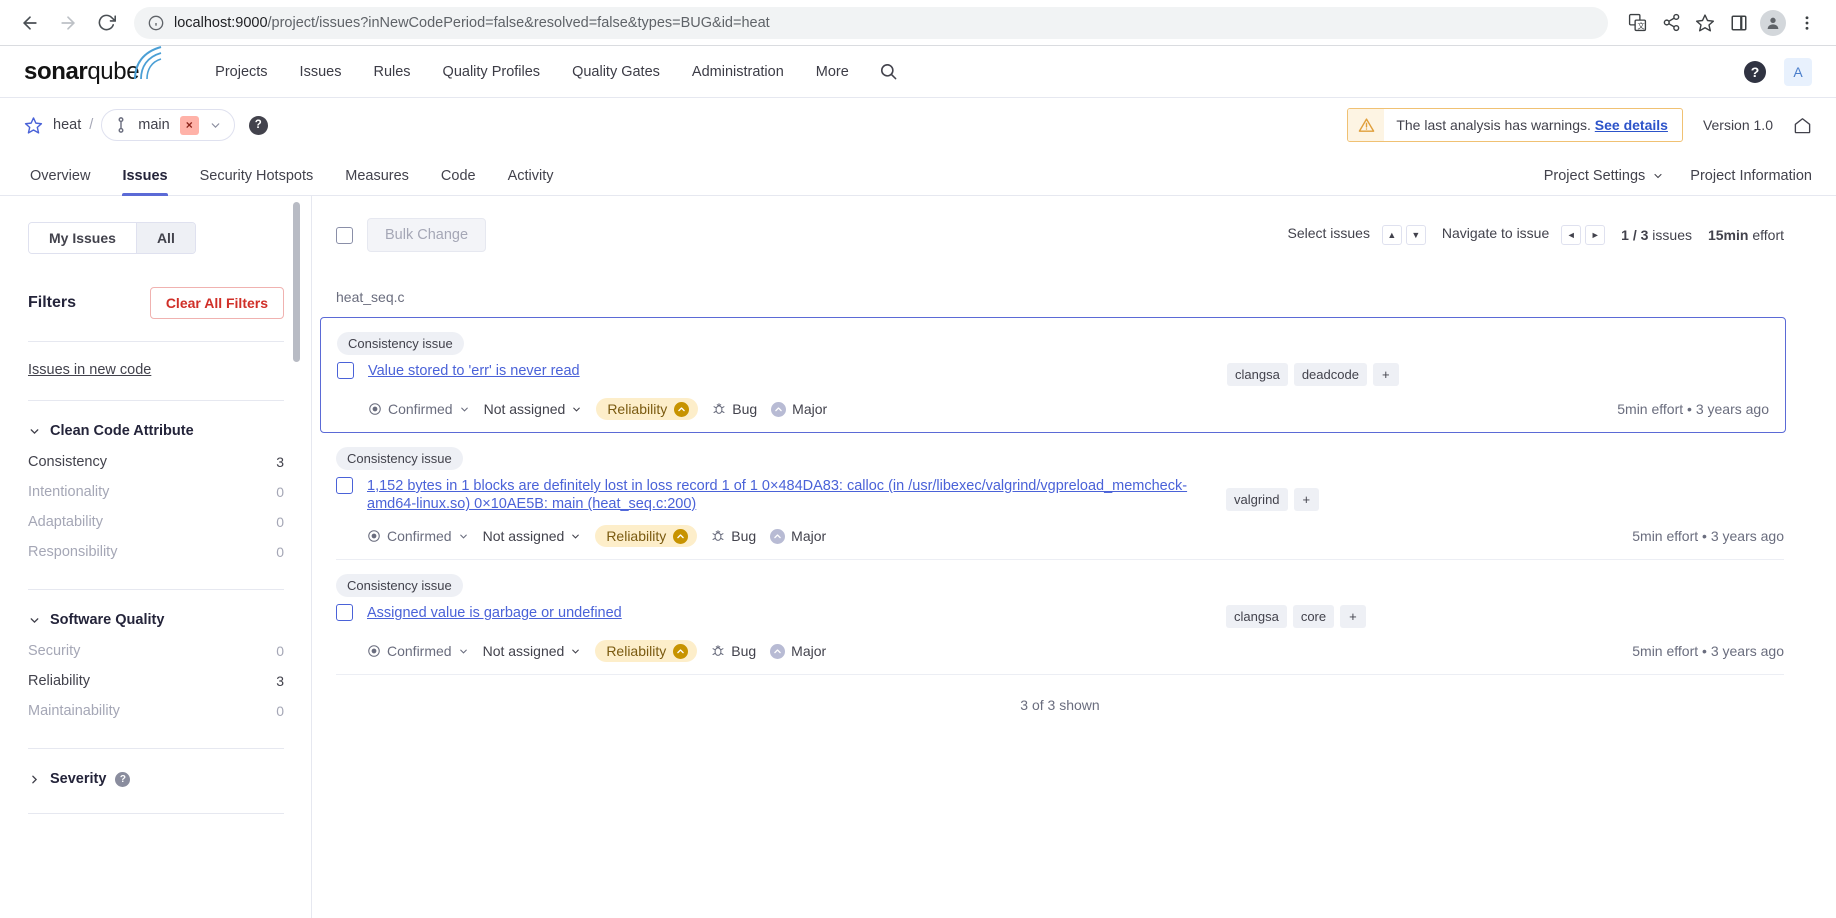  What do you see at coordinates (258, 125) in the screenshot?
I see `branch-help-icon: ?` at bounding box center [258, 125].